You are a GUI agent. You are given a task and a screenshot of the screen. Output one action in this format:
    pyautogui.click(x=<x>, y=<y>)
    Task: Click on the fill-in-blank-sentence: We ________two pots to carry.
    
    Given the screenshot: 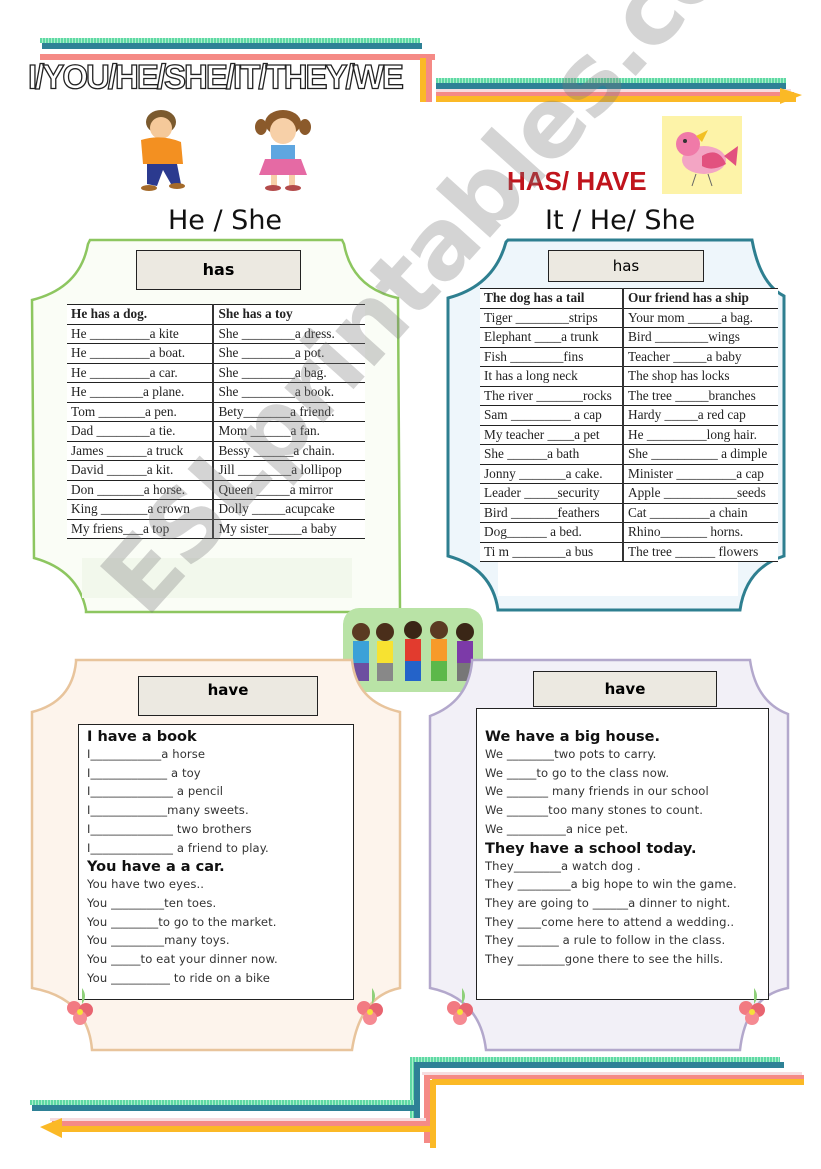 What is the action you would take?
    pyautogui.click(x=622, y=754)
    